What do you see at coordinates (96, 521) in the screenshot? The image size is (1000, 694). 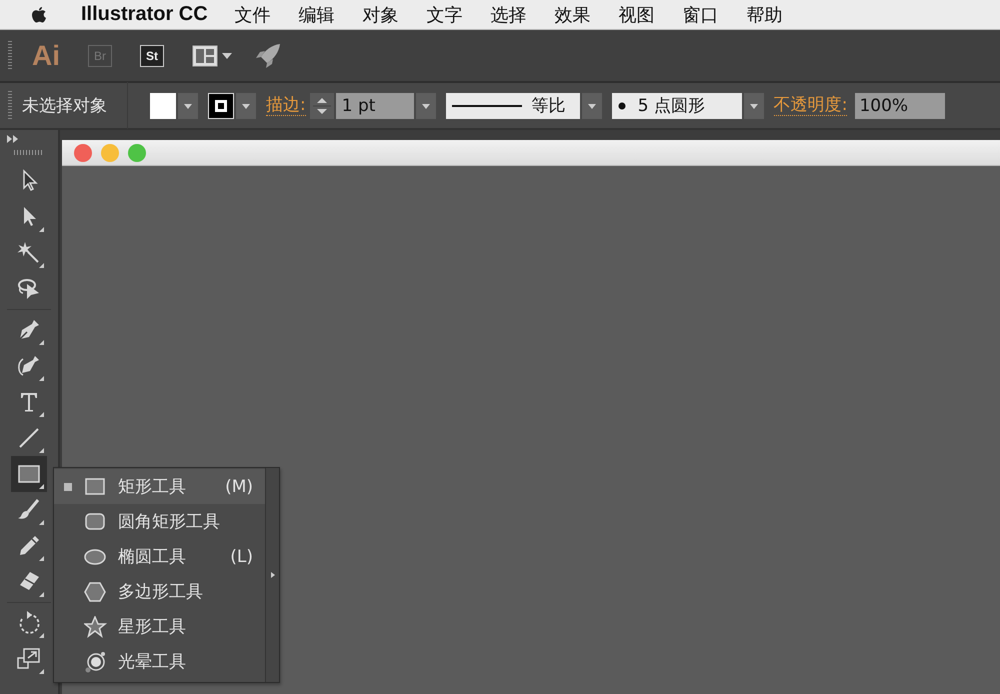 I see `rounded-rectangle-icon` at bounding box center [96, 521].